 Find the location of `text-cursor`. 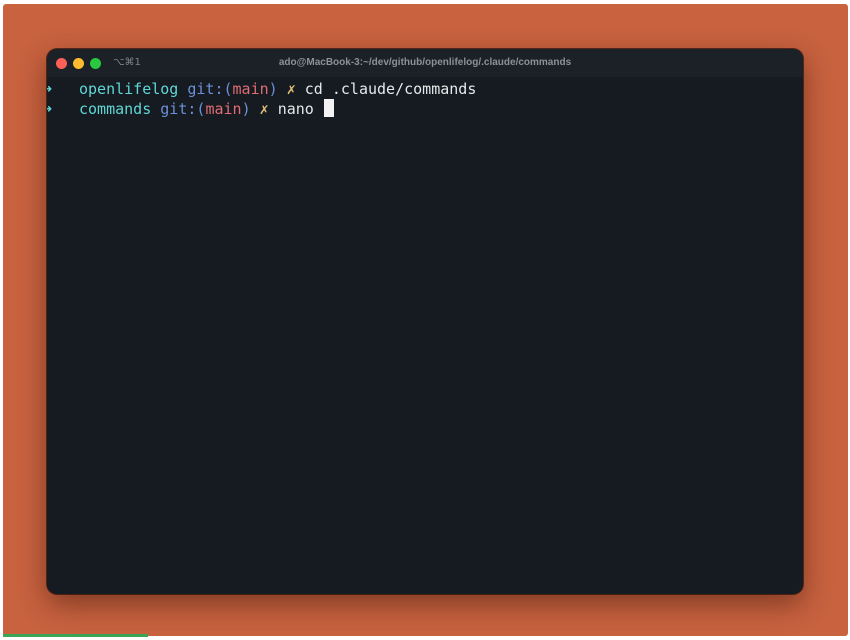

text-cursor is located at coordinates (328, 108).